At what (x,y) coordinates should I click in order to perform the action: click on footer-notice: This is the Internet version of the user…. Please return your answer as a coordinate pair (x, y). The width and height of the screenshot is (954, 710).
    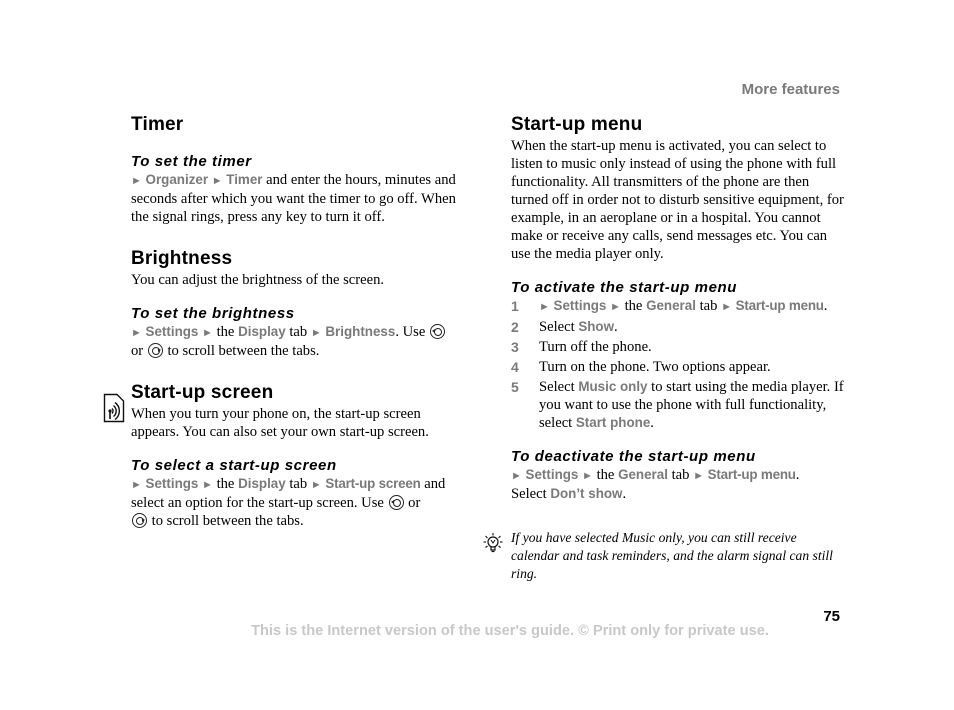
    Looking at the image, I should click on (510, 631).